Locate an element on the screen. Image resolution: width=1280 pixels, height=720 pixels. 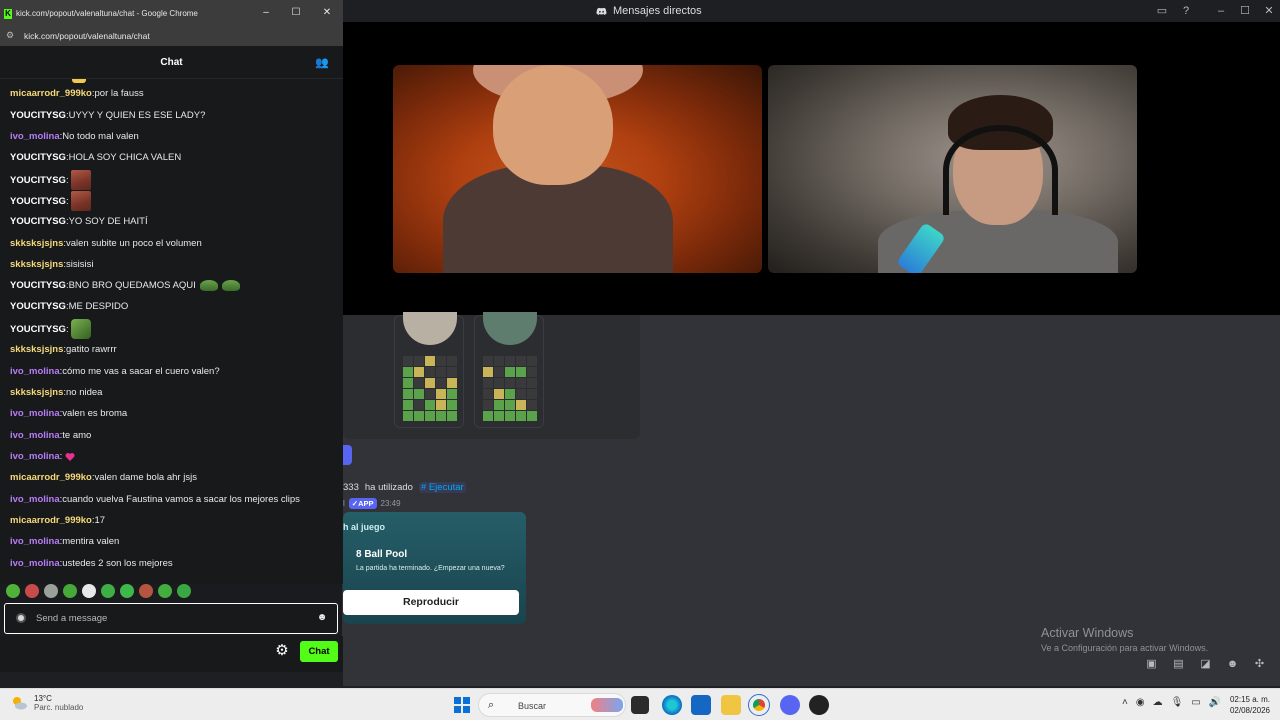
discord-maximize-icon: ☐ is located at coordinates (1245, 11).